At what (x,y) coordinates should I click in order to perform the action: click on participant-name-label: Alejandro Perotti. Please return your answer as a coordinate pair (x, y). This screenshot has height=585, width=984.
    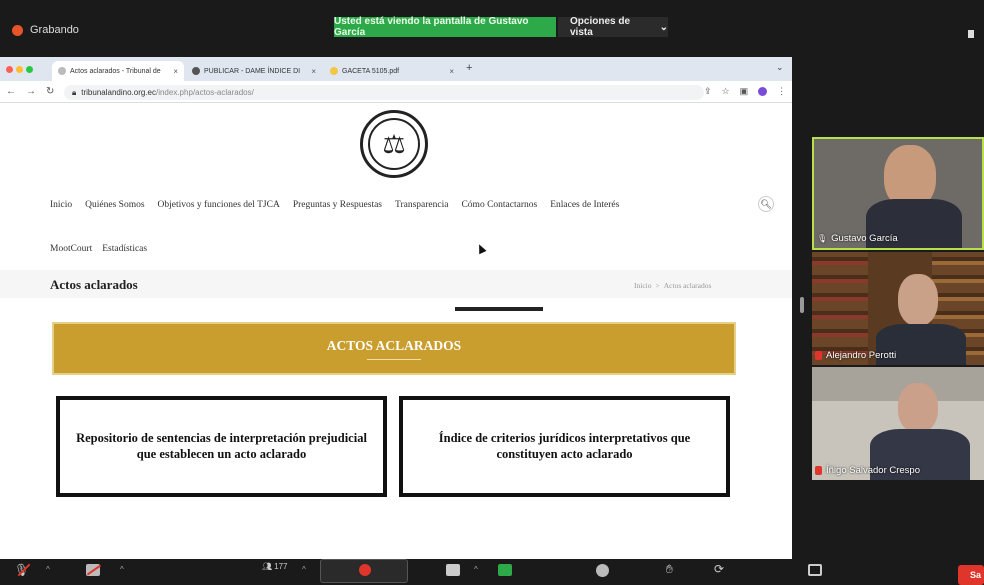
    Looking at the image, I should click on (855, 355).